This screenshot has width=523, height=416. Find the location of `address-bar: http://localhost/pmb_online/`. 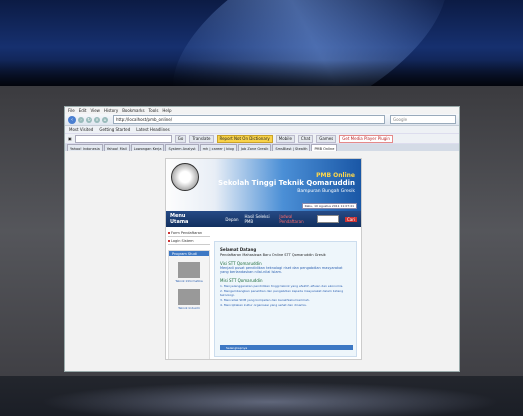

address-bar: http://localhost/pmb_online/ is located at coordinates (249, 119).